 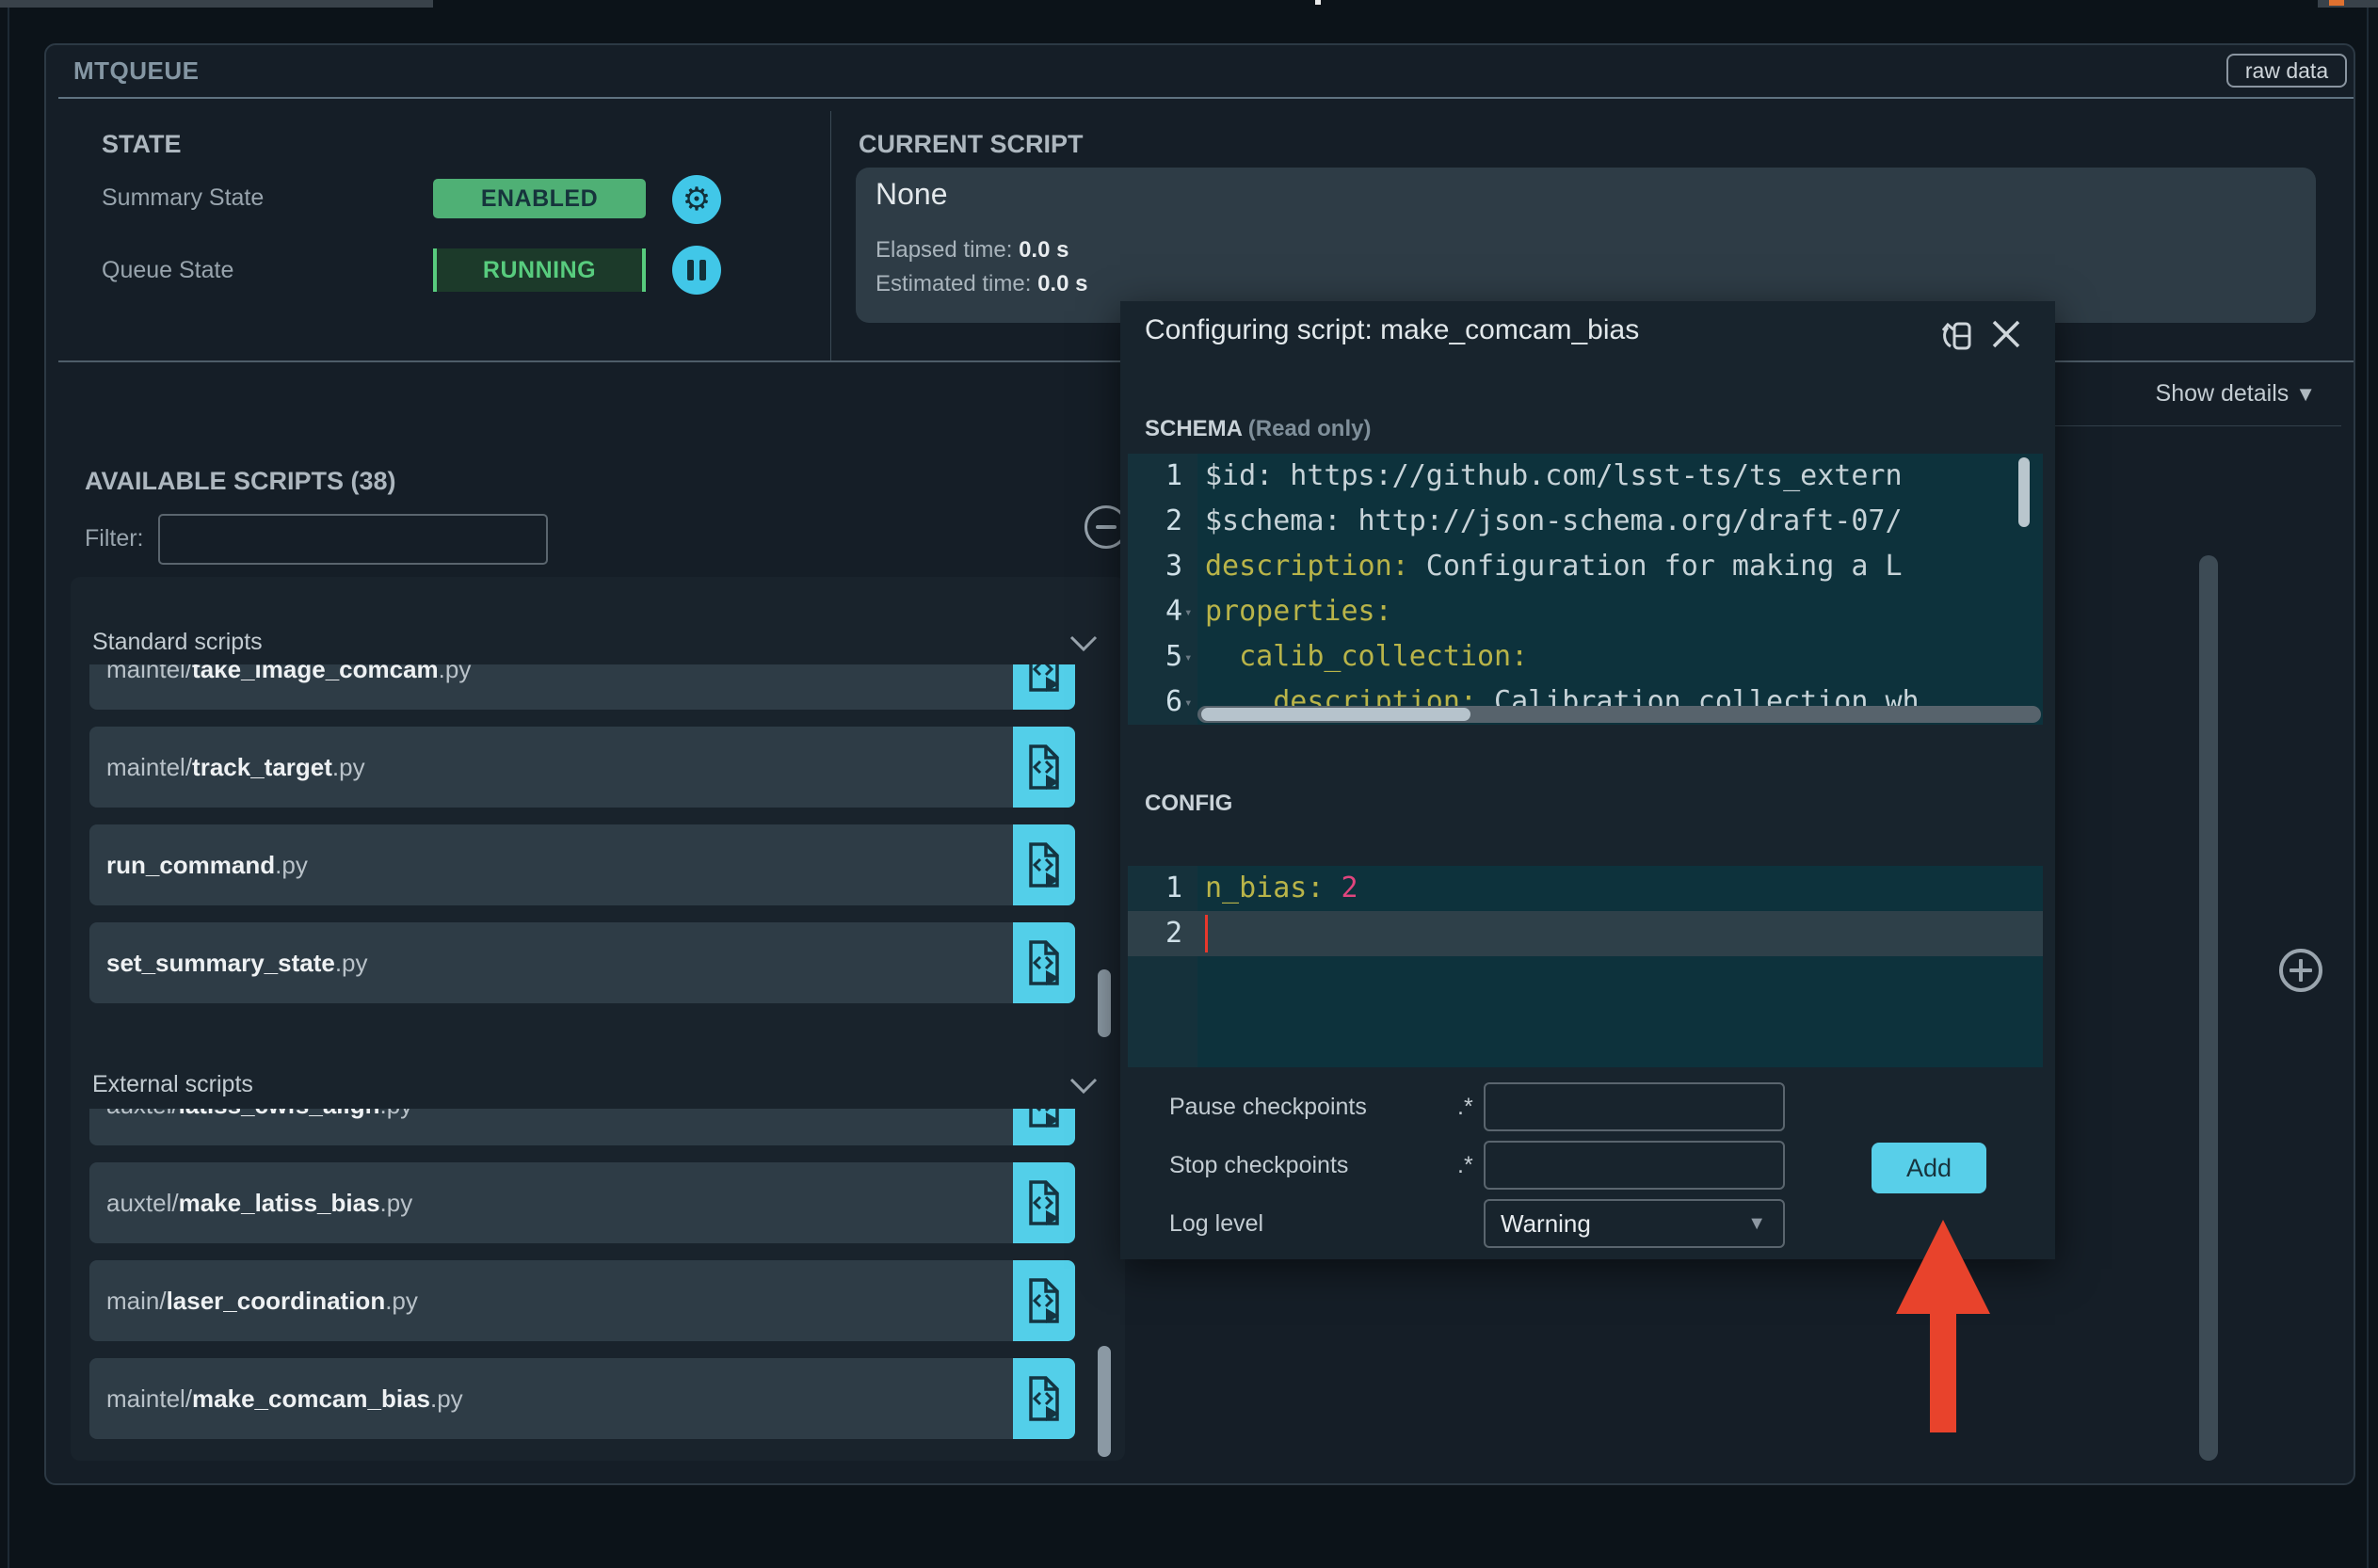 What do you see at coordinates (582, 1127) in the screenshot?
I see `script-list-item: auxtel/latiss_cwfs_align.py` at bounding box center [582, 1127].